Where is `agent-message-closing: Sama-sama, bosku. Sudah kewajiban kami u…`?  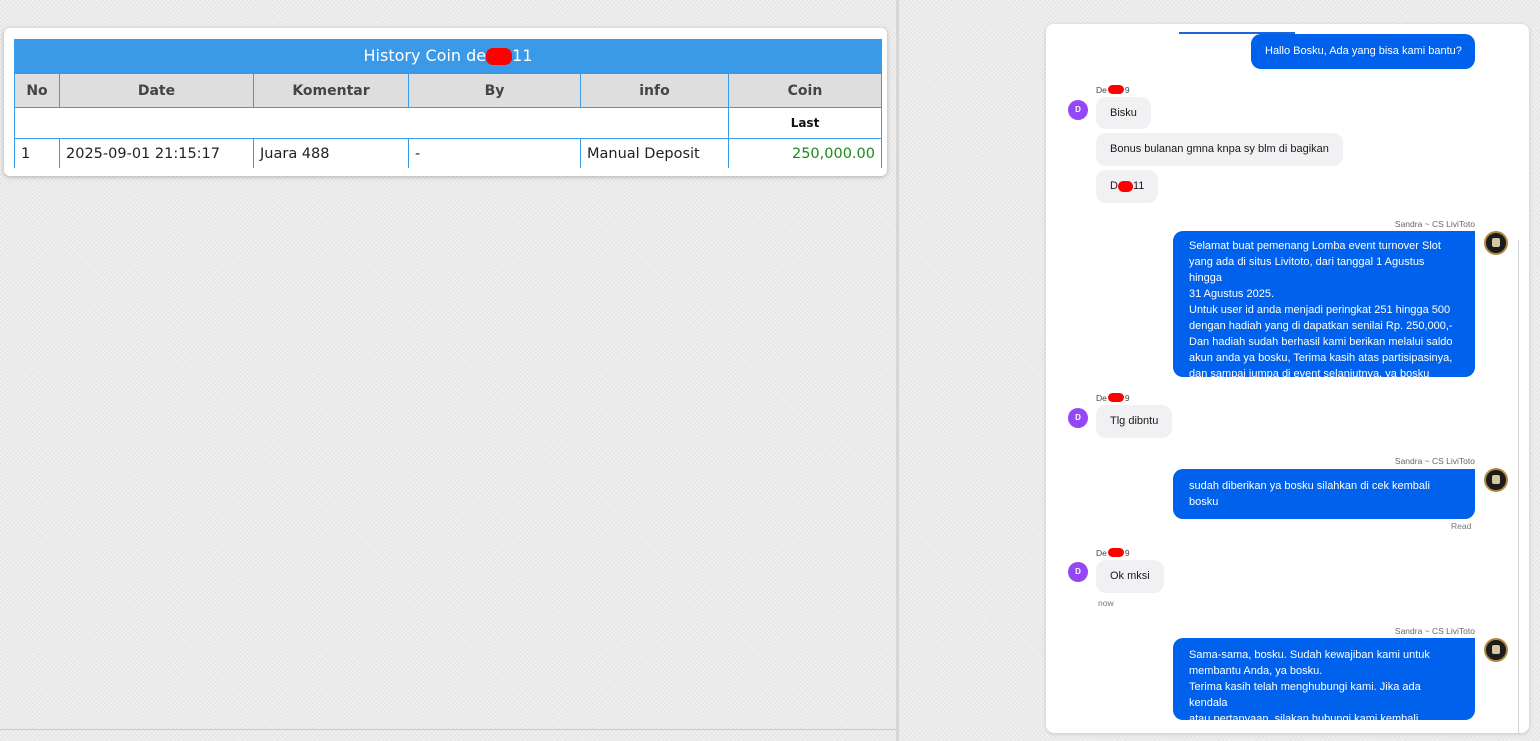
agent-message-closing: Sama-sama, bosku. Sudah kewajiban kami u… is located at coordinates (1324, 681).